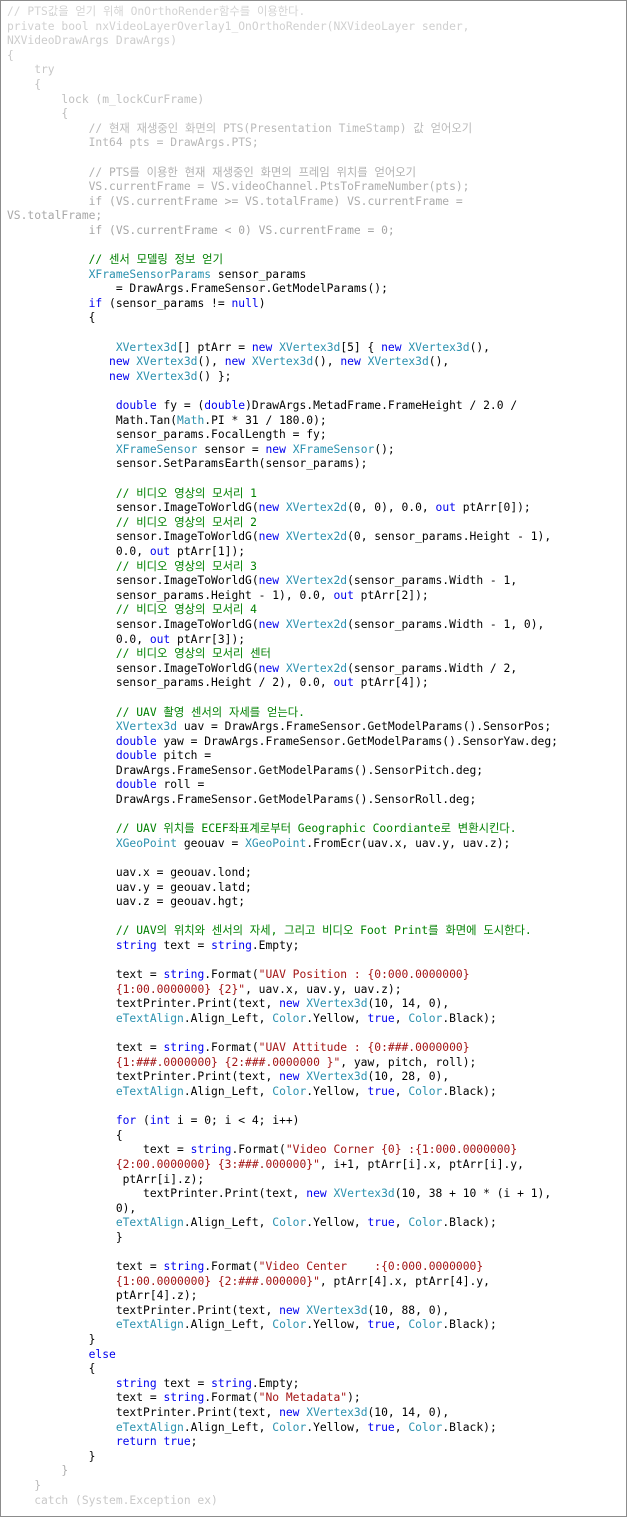  Describe the element at coordinates (408, 1004) in the screenshot. I see `code-token: (10, 14, 0),` at that location.